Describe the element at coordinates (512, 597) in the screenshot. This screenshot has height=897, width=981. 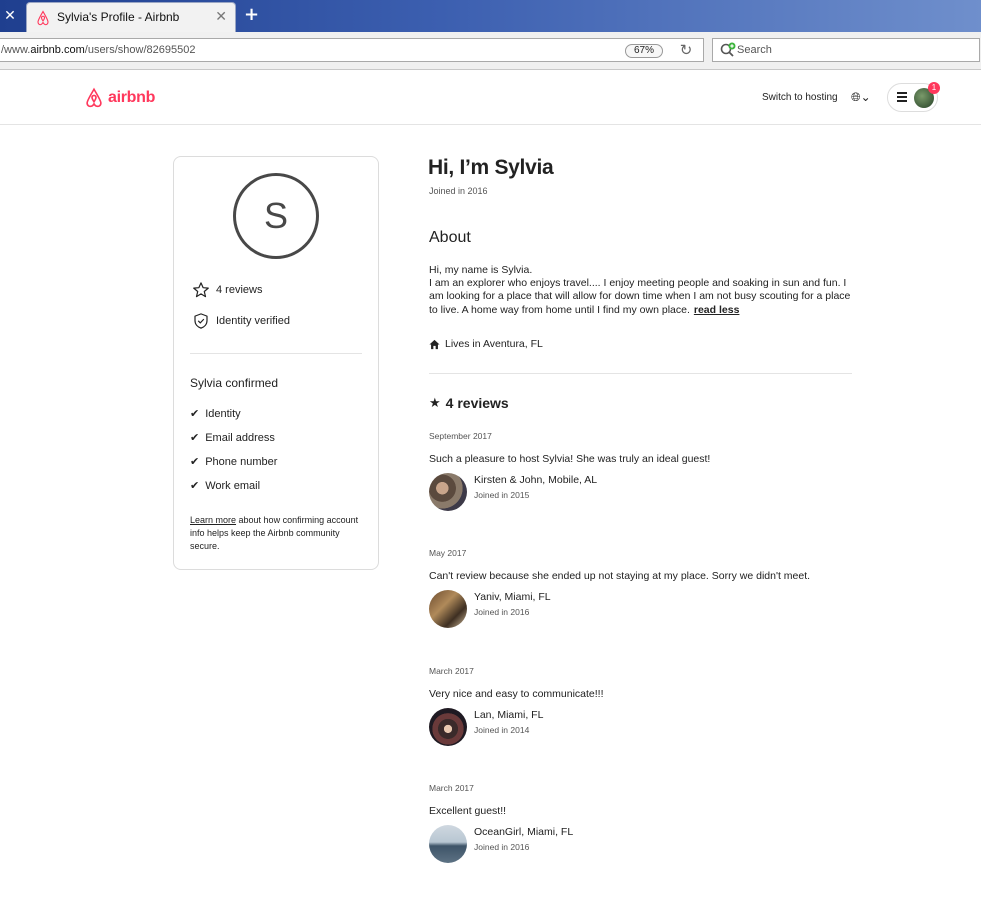
I see `reviewer-name: Yaniv, Miami, FL` at that location.